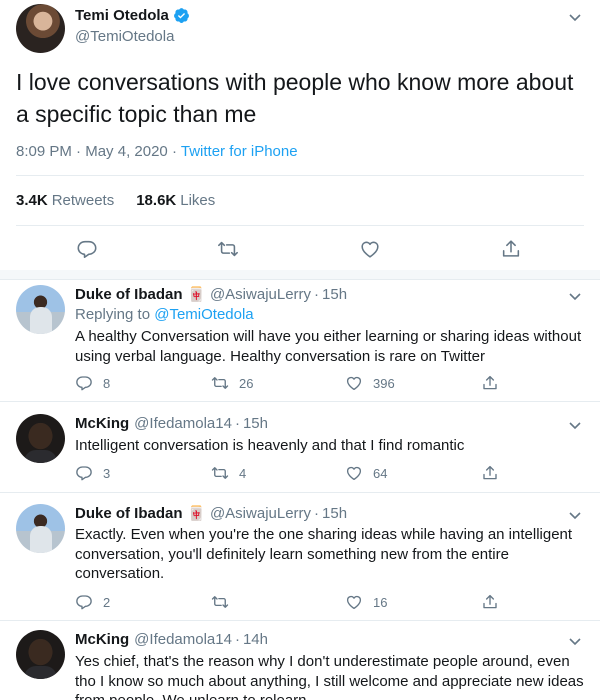 The width and height of the screenshot is (600, 700). I want to click on retweets-stat: 3.4K Retweets, so click(65, 200).